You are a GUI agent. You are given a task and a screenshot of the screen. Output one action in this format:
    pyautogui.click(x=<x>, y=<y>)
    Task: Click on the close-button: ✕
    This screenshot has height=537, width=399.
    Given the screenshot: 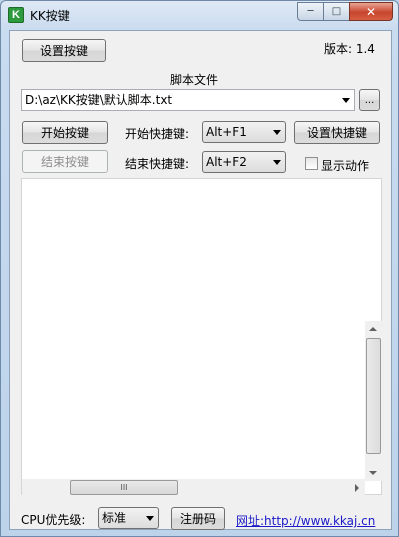 What is the action you would take?
    pyautogui.click(x=371, y=11)
    